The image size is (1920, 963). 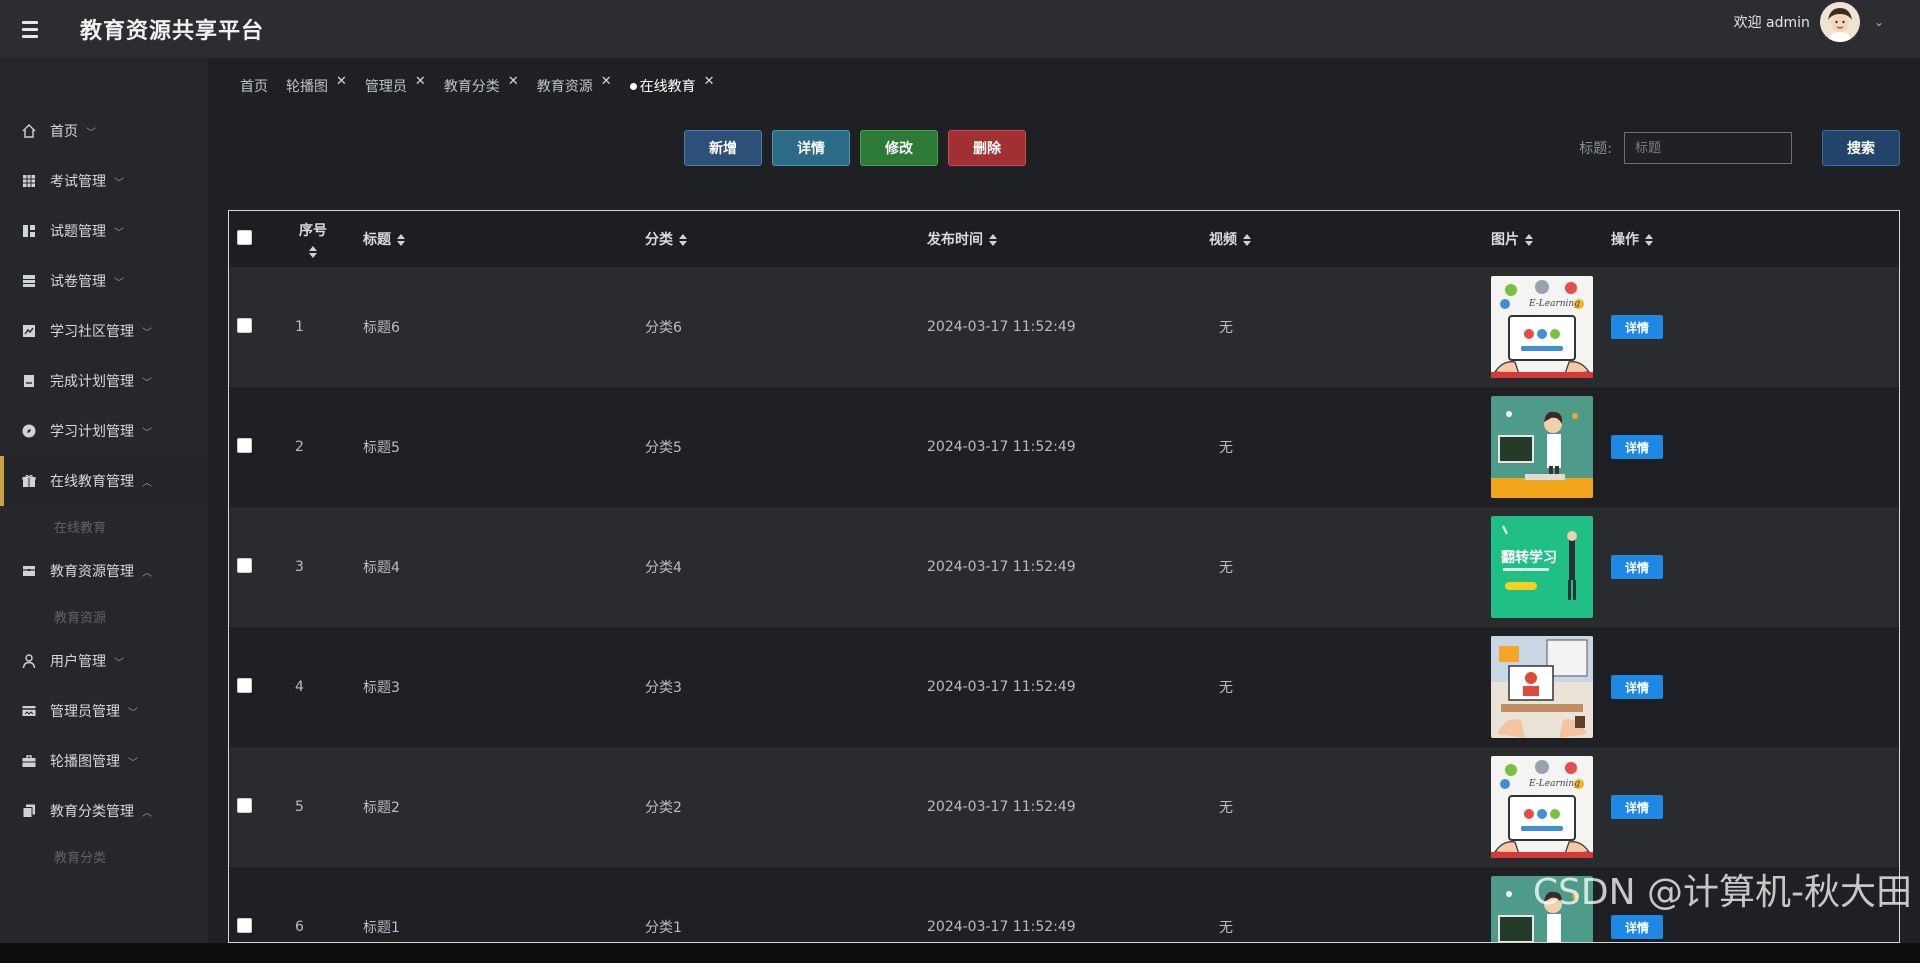 What do you see at coordinates (254, 86) in the screenshot?
I see `tab: 首页` at bounding box center [254, 86].